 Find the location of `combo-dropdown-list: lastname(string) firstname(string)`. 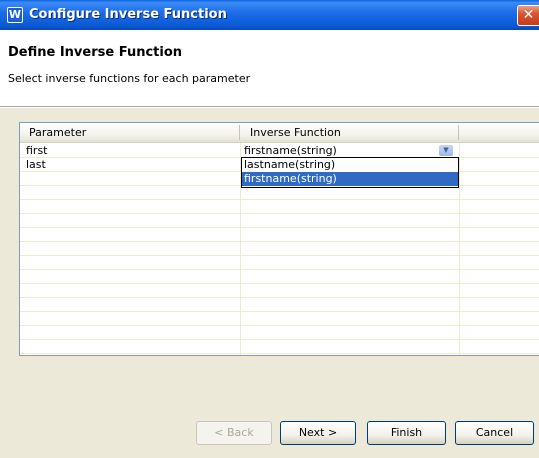

combo-dropdown-list: lastname(string) firstname(string) is located at coordinates (350, 172).